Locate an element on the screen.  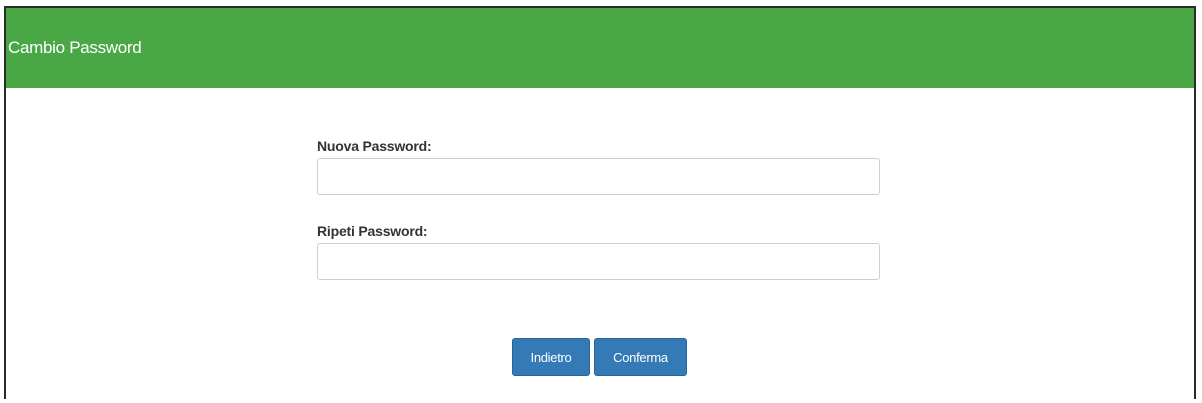
new-password-label: Nuova Password: is located at coordinates (374, 146).